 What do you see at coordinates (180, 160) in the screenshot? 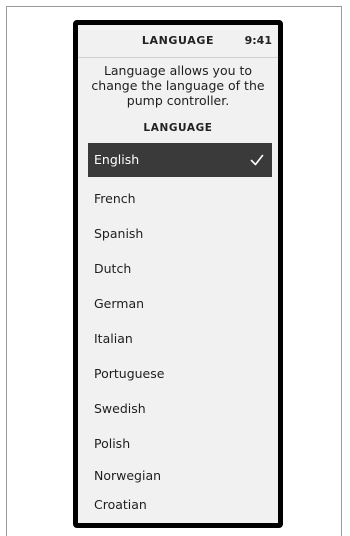
I see `language-option-english: English` at bounding box center [180, 160].